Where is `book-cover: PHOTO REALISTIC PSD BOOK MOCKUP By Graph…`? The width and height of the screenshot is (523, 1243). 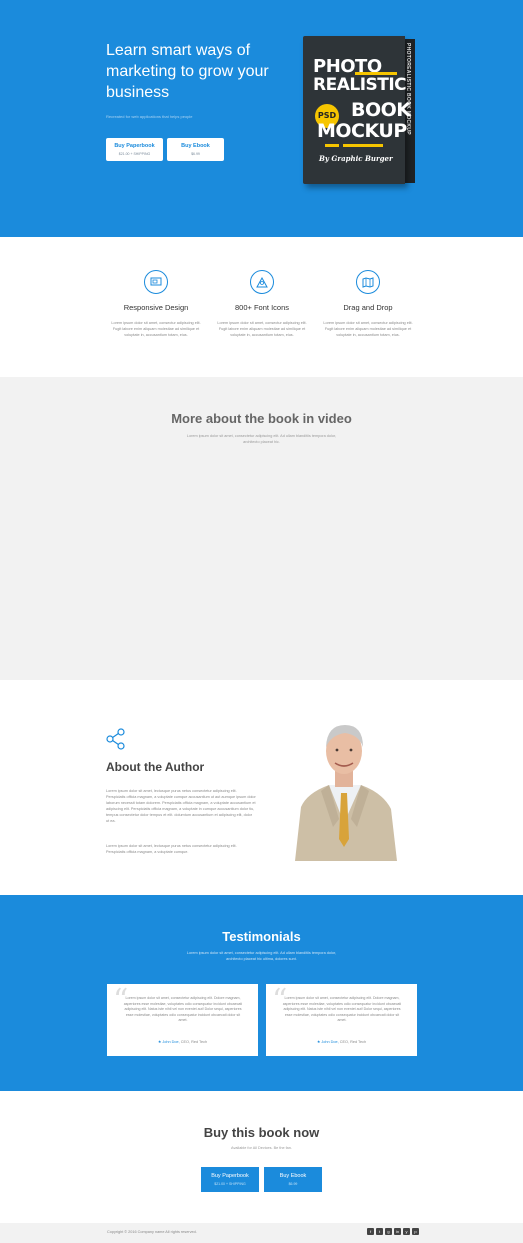
book-cover: PHOTO REALISTIC PSD BOOK MOCKUP By Graph… is located at coordinates (357, 110).